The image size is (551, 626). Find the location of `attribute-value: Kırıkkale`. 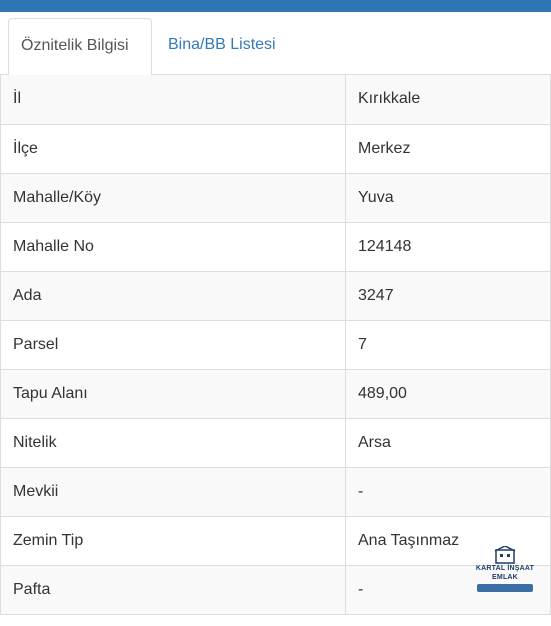

attribute-value: Kırıkkale is located at coordinates (448, 100).